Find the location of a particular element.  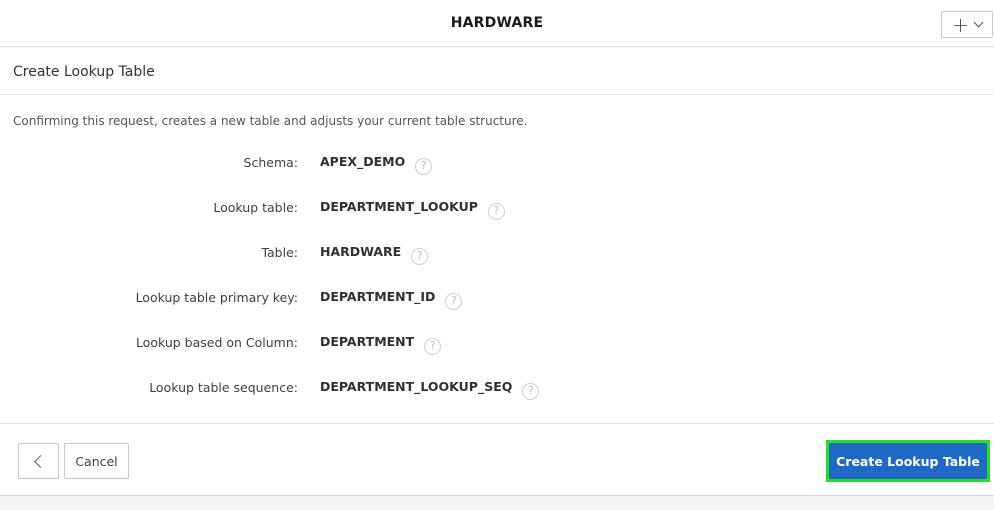

field-row-lookup-table: Lookup table: DEPARTMENT_LOOKUP? is located at coordinates (497, 208).